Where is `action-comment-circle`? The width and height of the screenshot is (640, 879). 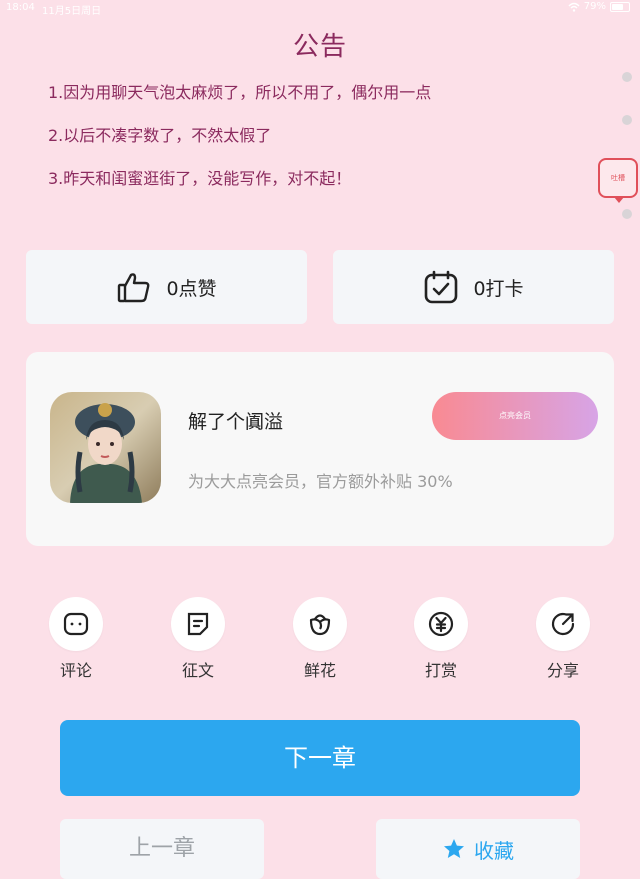 action-comment-circle is located at coordinates (76, 624).